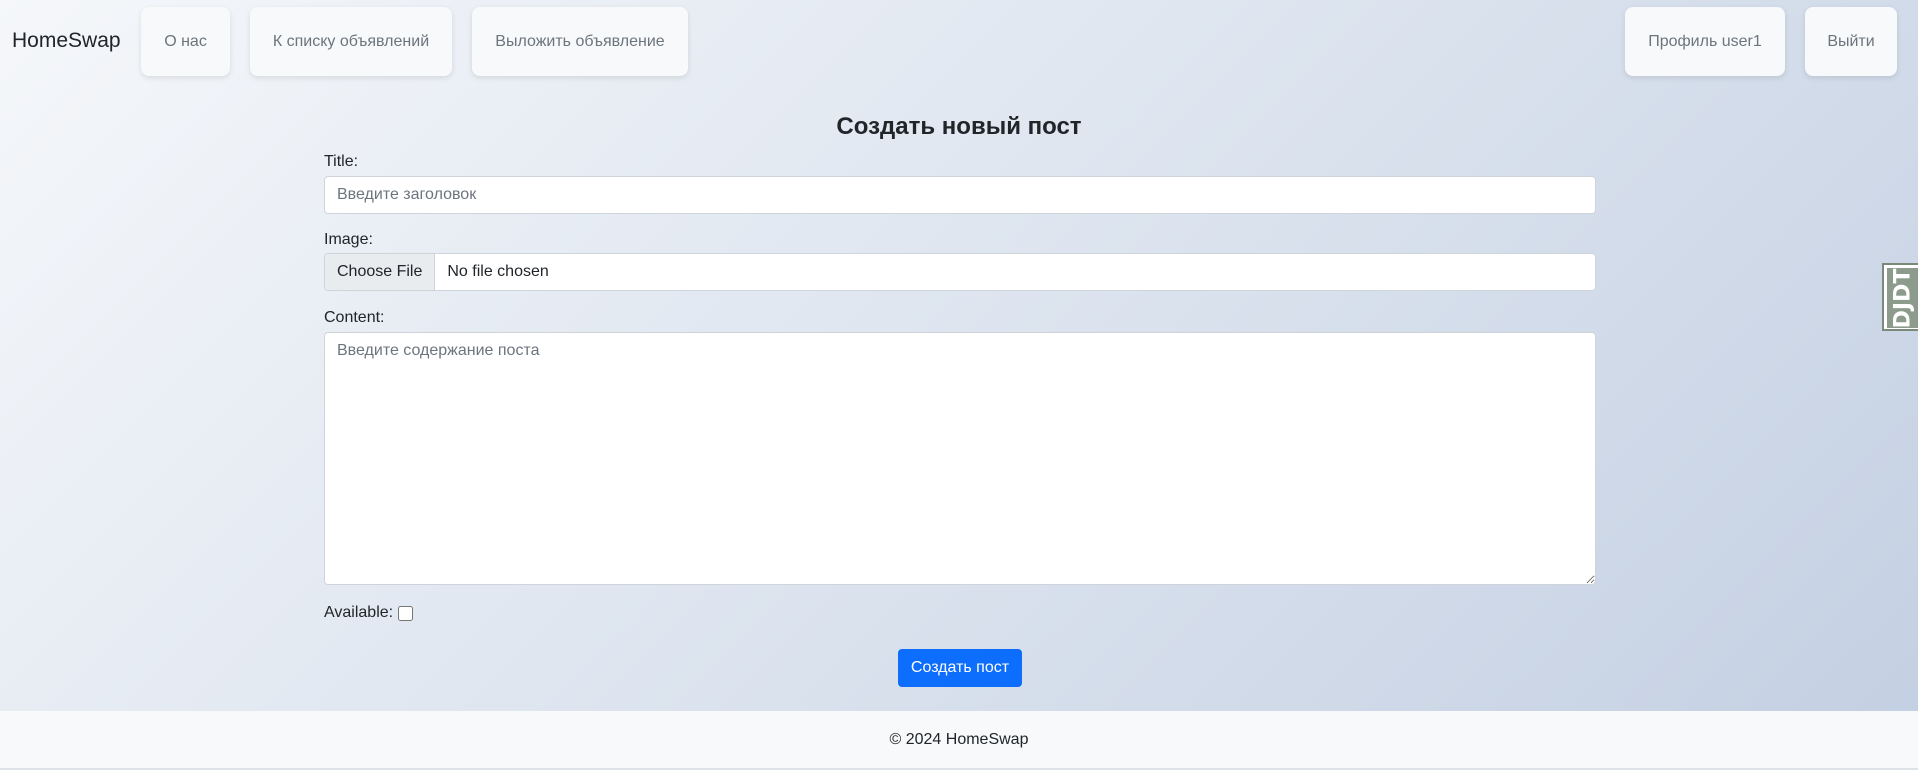 The height and width of the screenshot is (770, 1918). I want to click on nav-post-listing-button: Выложить объявление, so click(580, 41).